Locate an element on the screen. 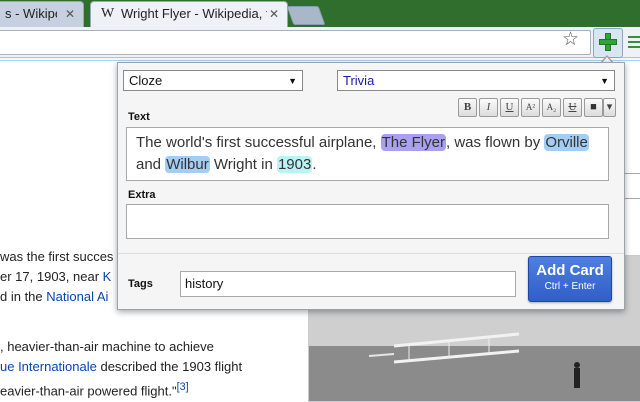 This screenshot has height=402, width=640. cloze-highlight: 1903 is located at coordinates (294, 164).